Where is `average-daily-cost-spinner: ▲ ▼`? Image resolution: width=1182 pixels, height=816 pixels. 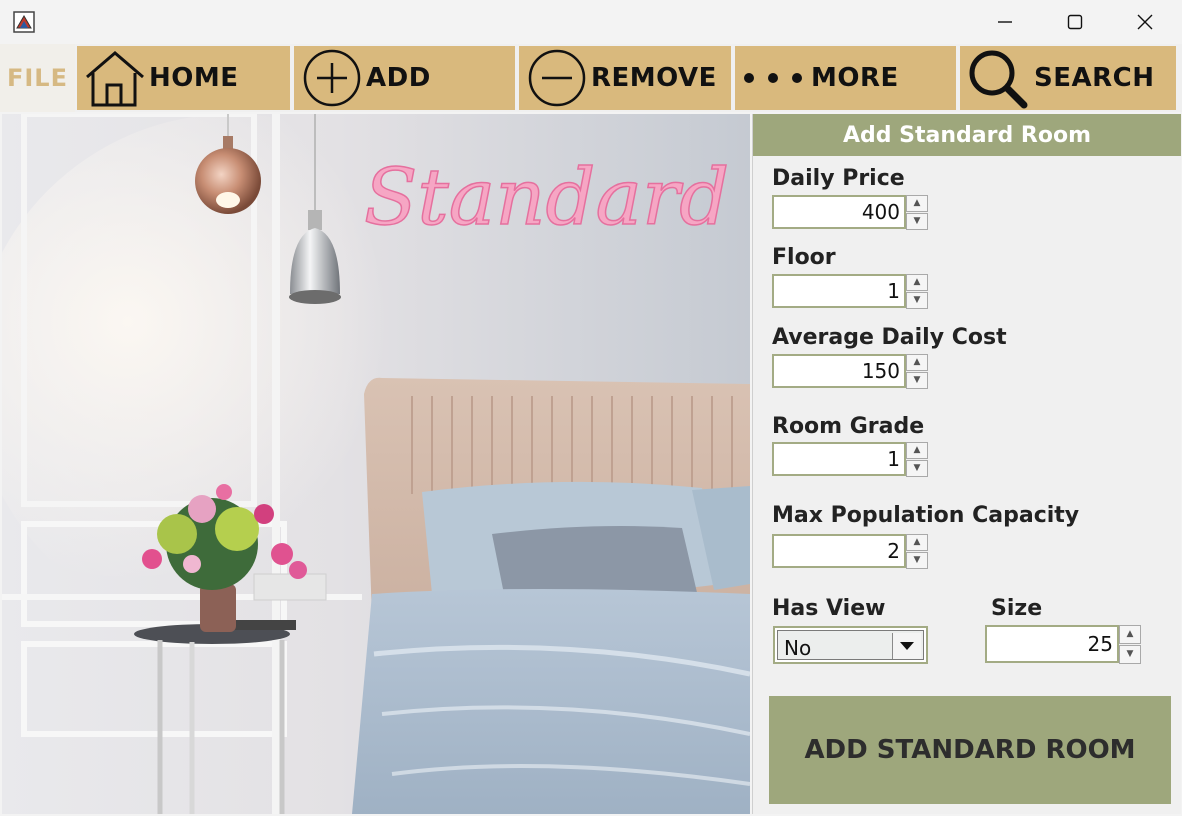 average-daily-cost-spinner: ▲ ▼ is located at coordinates (851, 373).